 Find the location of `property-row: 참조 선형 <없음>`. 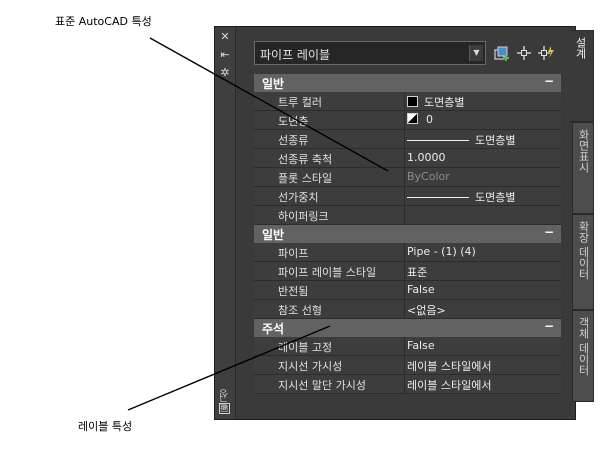

property-row: 참조 선형 <없음> is located at coordinates (407, 309).